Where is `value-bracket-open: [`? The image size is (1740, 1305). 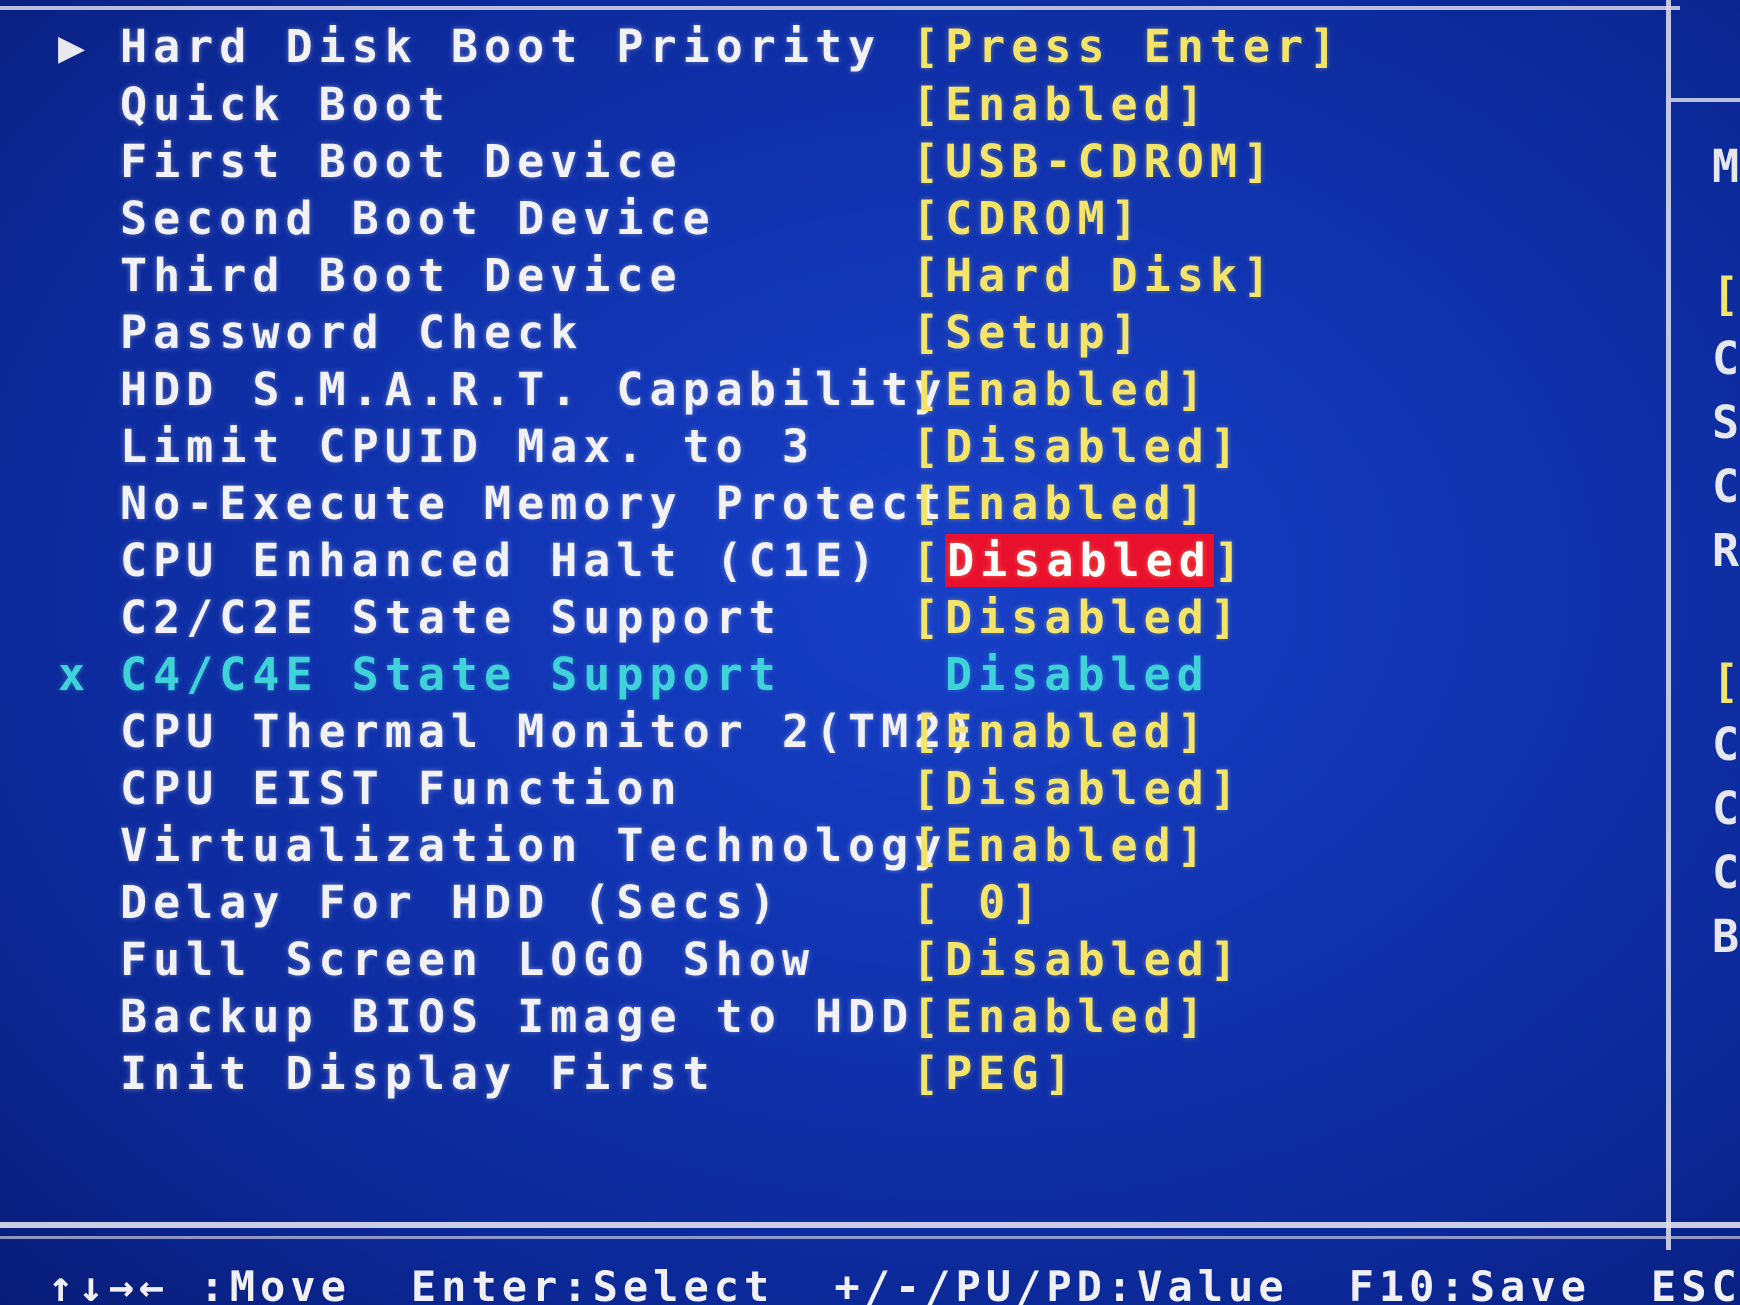
value-bracket-open: [ is located at coordinates (929, 560).